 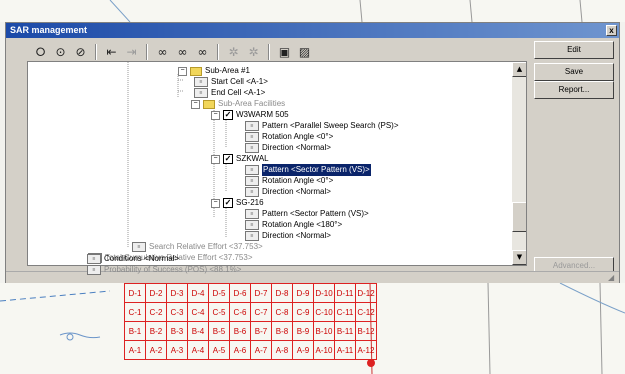 I want to click on grid-cell: B-4, so click(x=198, y=331).